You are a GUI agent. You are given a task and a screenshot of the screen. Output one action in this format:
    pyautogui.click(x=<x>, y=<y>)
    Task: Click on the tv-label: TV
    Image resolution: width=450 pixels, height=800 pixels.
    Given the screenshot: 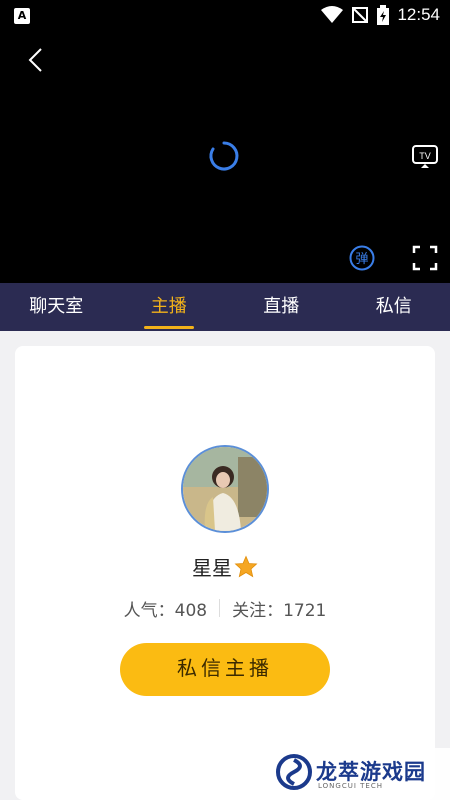 What is the action you would take?
    pyautogui.click(x=425, y=156)
    